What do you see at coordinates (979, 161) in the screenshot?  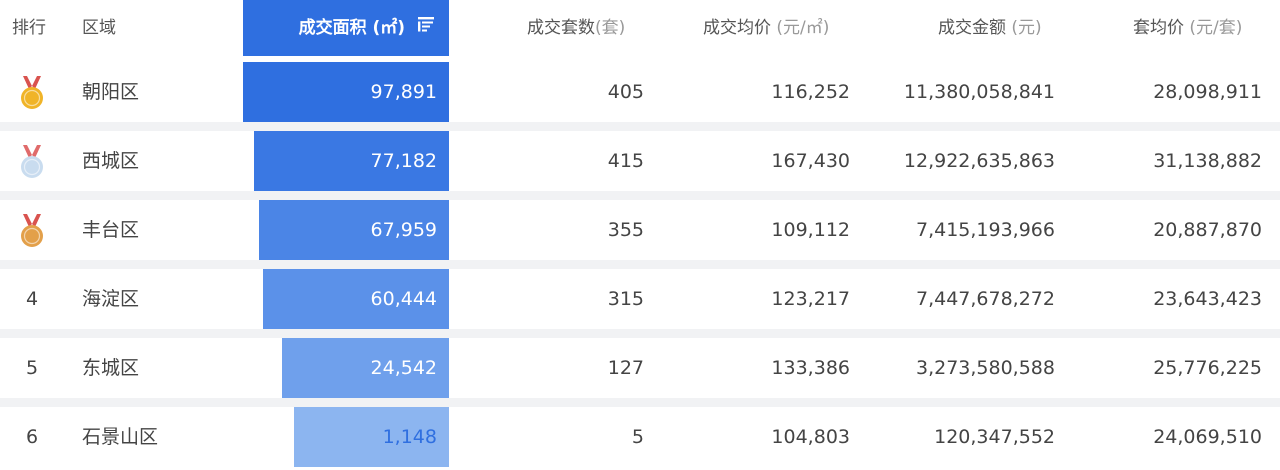 I see `deal-amount: 12,922,635,863` at bounding box center [979, 161].